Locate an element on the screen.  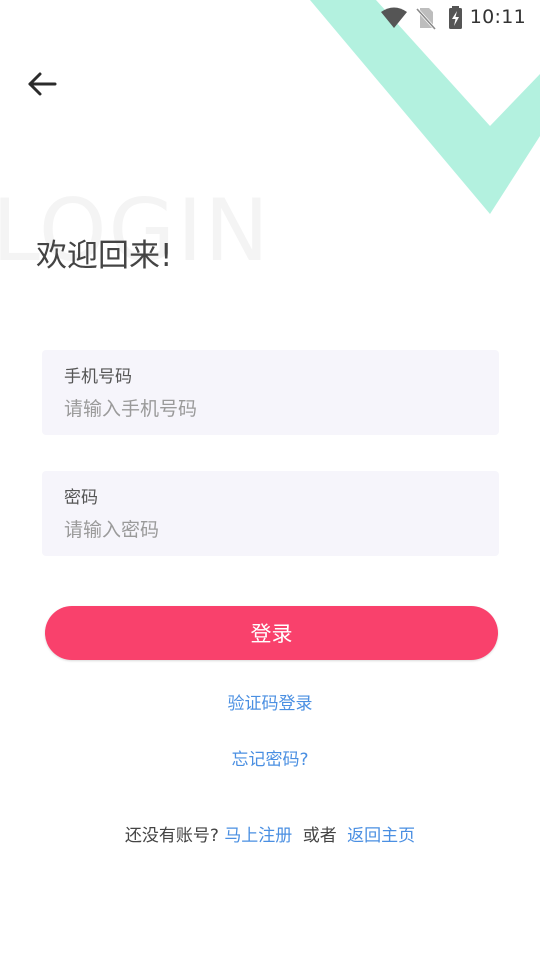
password-field: 密码 is located at coordinates (270, 513).